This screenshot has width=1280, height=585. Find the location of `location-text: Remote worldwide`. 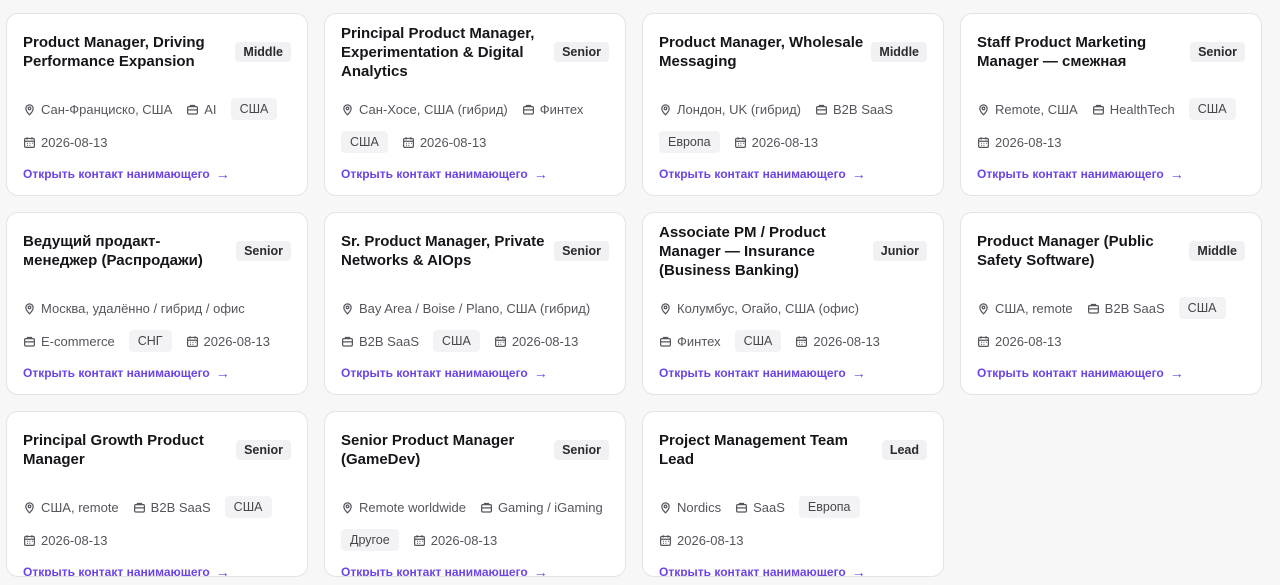

location-text: Remote worldwide is located at coordinates (412, 507).